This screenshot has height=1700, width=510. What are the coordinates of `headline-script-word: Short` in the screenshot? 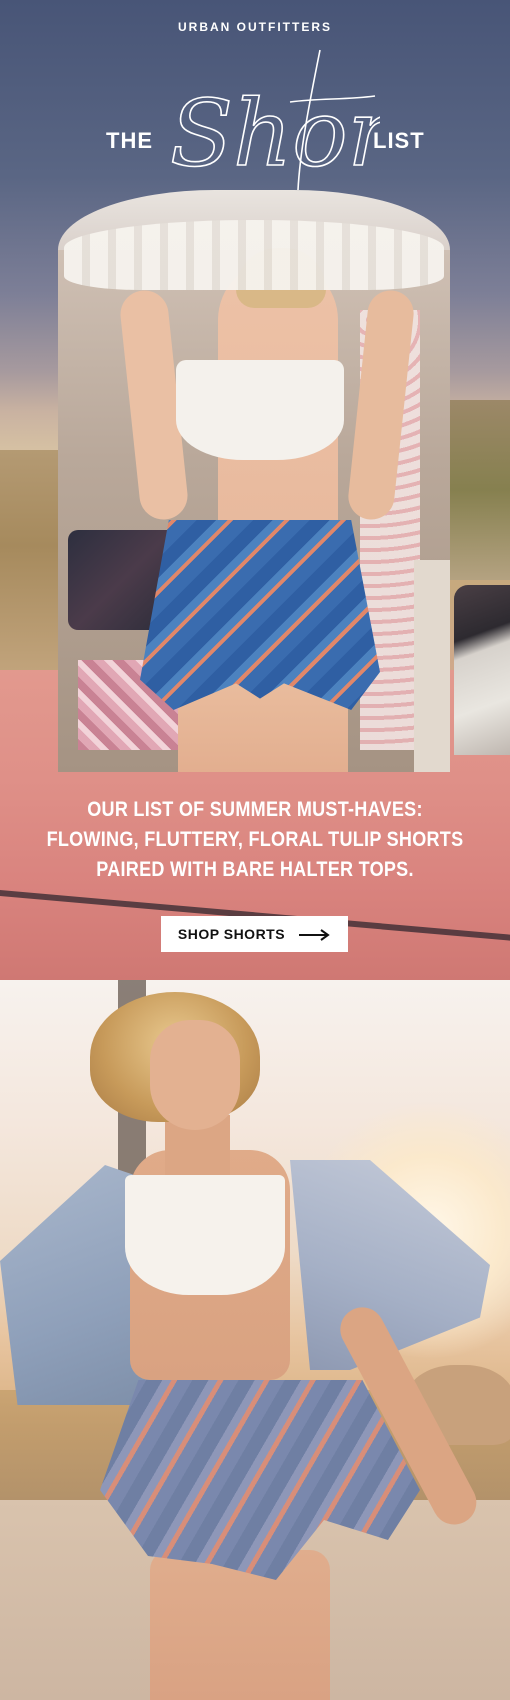 It's located at (274, 120).